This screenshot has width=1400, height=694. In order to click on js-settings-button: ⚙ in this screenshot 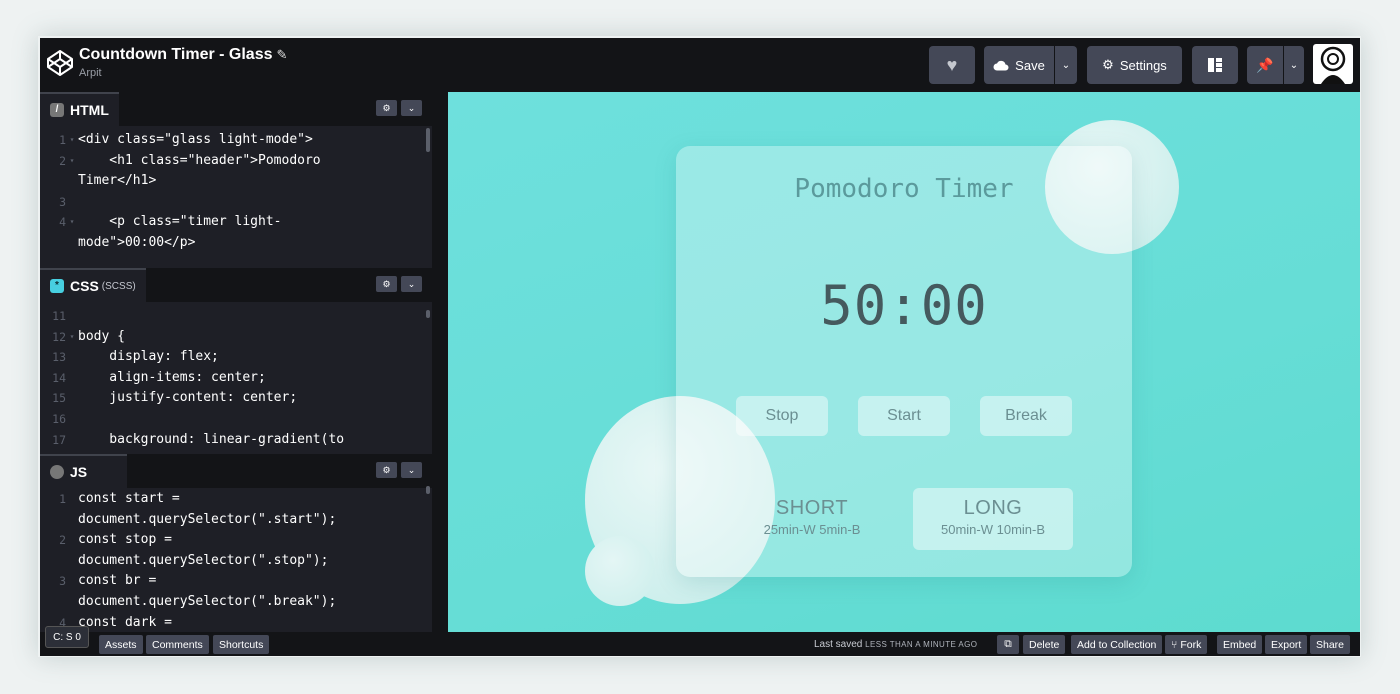, I will do `click(386, 470)`.